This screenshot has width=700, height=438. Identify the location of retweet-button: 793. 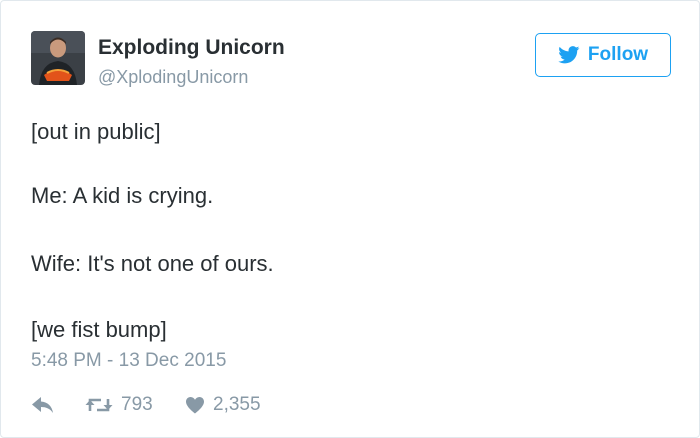
(119, 405).